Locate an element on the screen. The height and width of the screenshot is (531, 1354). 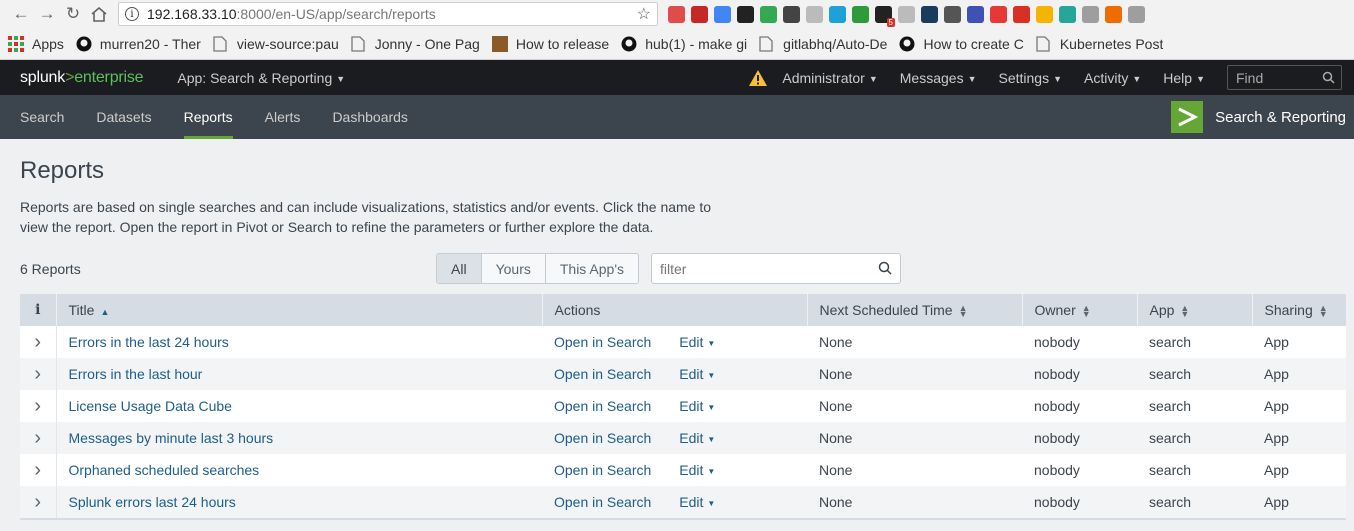
menu-label: Administrator is located at coordinates (823, 77).